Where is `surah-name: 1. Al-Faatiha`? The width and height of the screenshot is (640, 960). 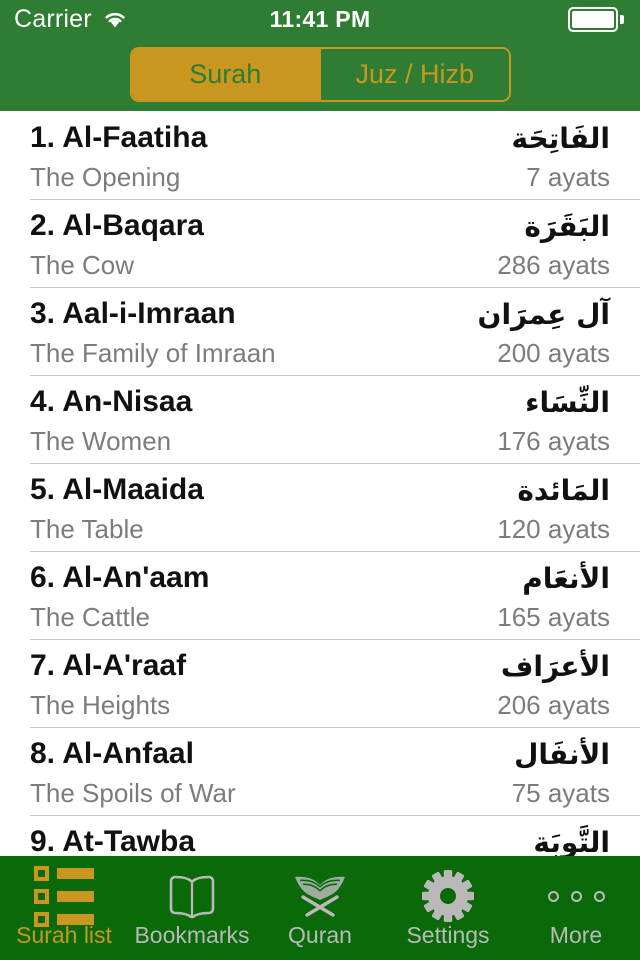
surah-name: 1. Al-Faatiha is located at coordinates (119, 137).